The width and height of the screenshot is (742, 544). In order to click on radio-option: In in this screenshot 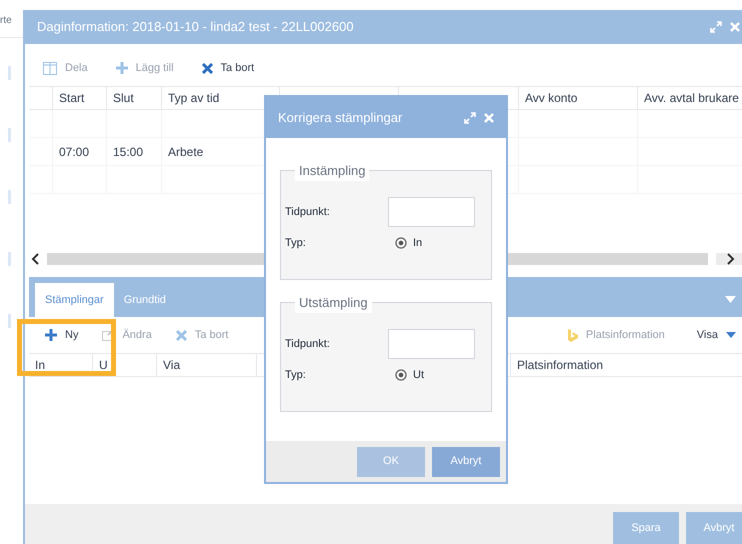, I will do `click(408, 243)`.